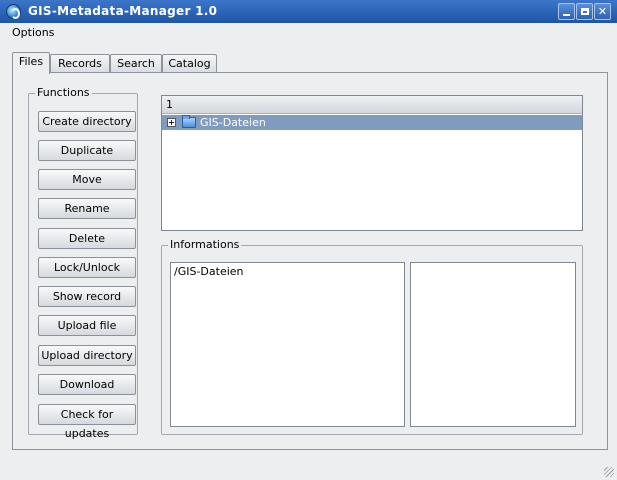 Image resolution: width=617 pixels, height=480 pixels. Describe the element at coordinates (493, 344) in the screenshot. I see `details-textbox` at that location.